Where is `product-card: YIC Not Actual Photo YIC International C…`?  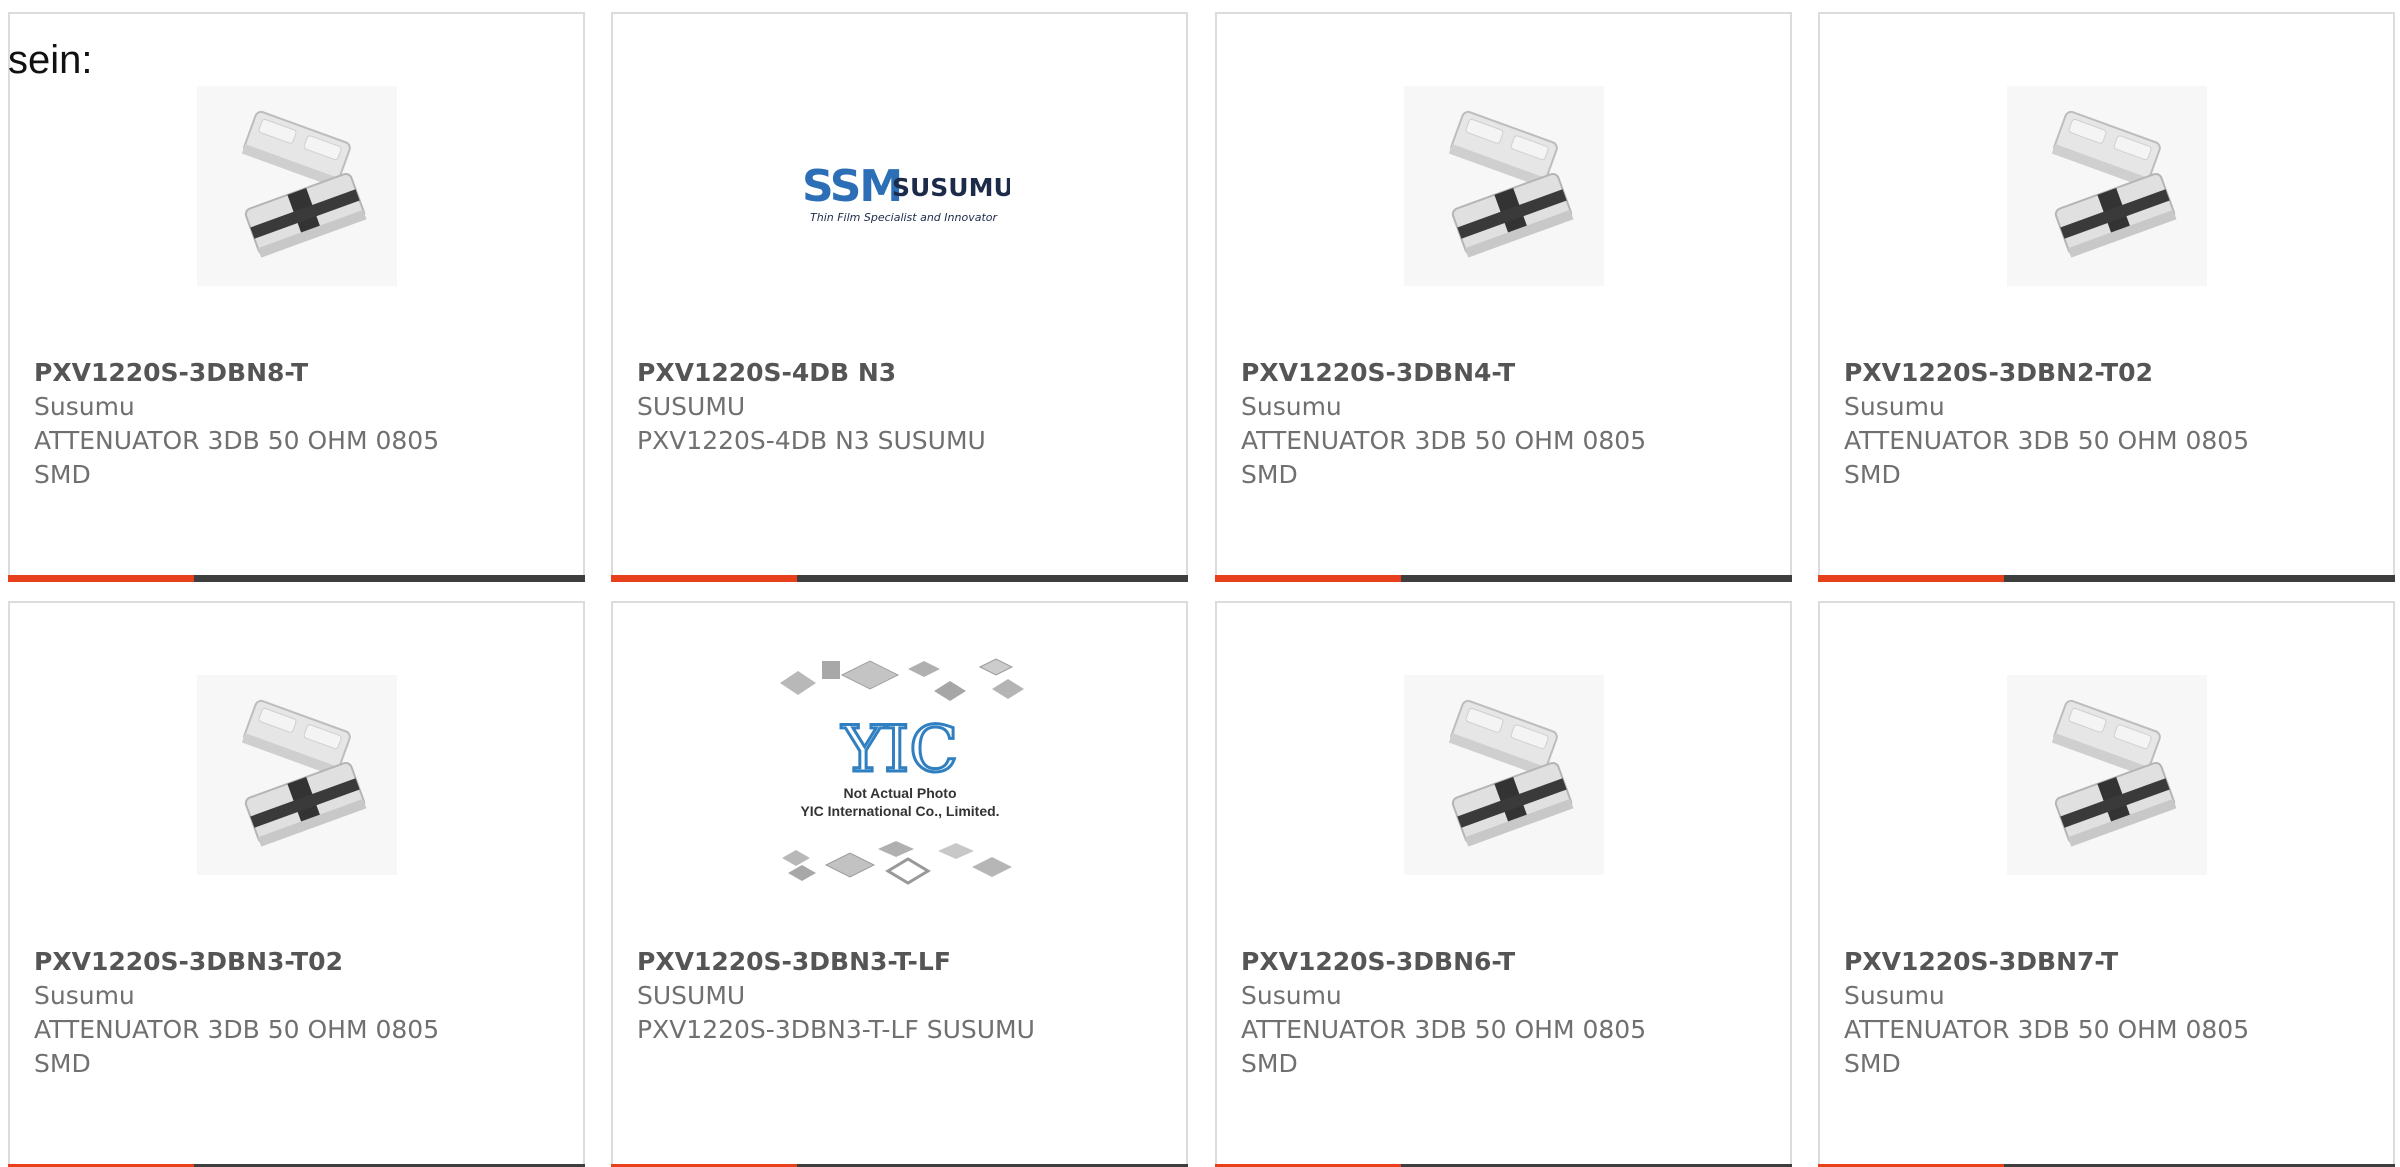
product-card: YIC Not Actual Photo YIC International C… is located at coordinates (899, 884).